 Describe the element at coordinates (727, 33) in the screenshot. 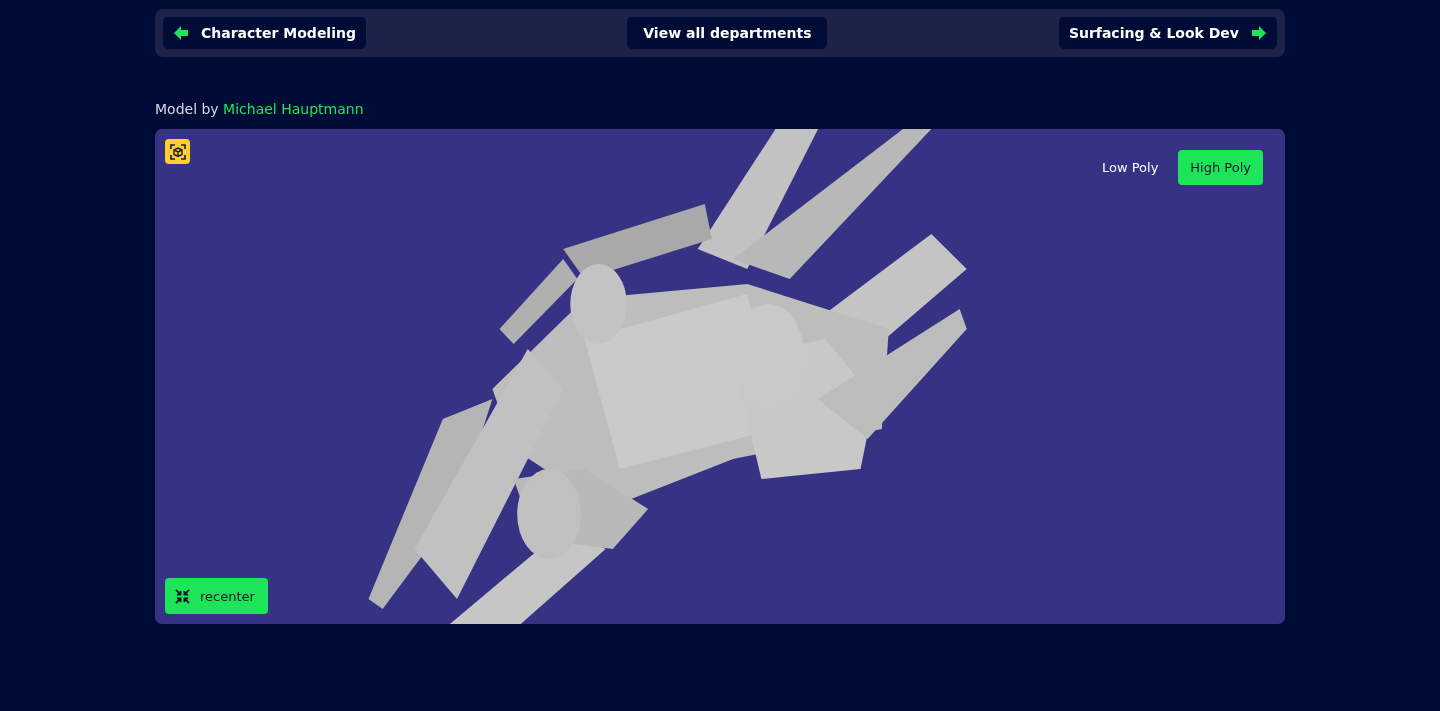

I see `all-departments-button: View all departments` at that location.